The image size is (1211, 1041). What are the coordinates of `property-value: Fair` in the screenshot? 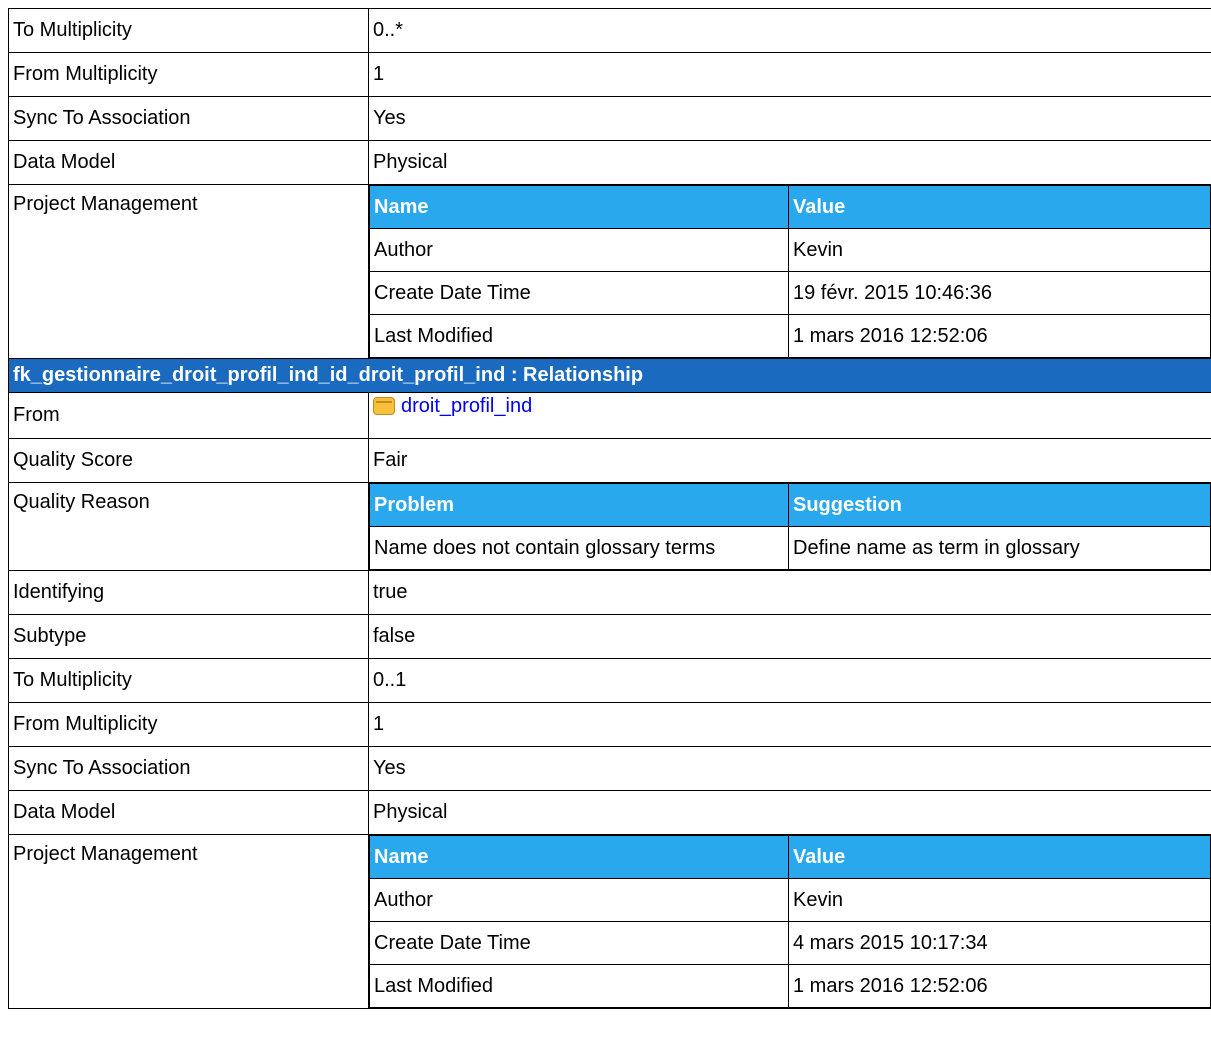 It's located at (789, 460).